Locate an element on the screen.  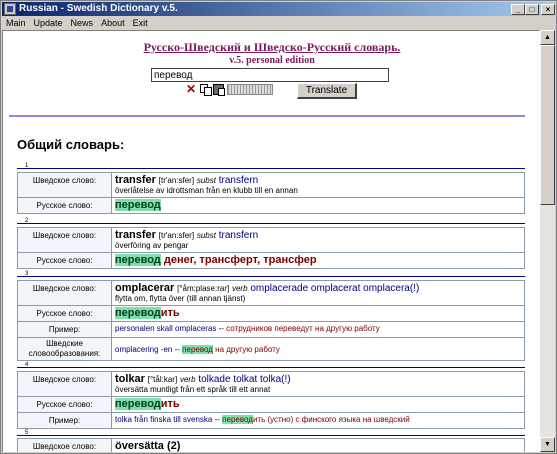
section-title: Общий словарь: is located at coordinates (71, 144).